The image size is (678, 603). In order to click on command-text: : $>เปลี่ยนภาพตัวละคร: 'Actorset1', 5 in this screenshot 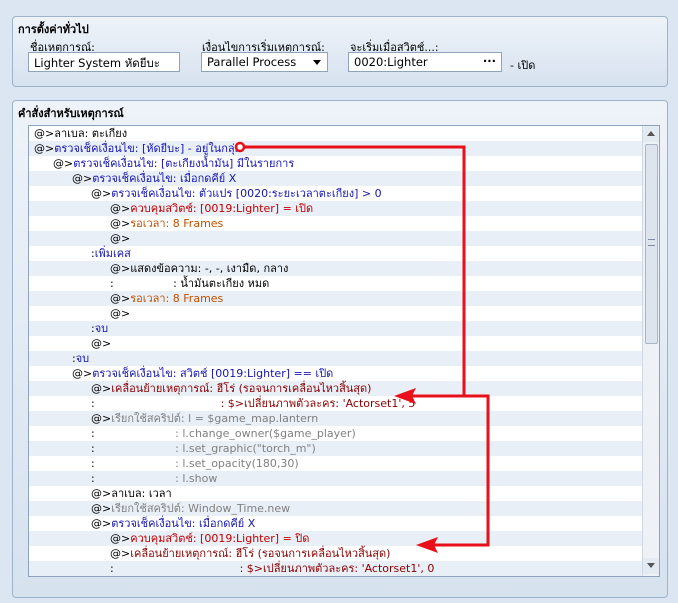, I will do `click(255, 403)`.